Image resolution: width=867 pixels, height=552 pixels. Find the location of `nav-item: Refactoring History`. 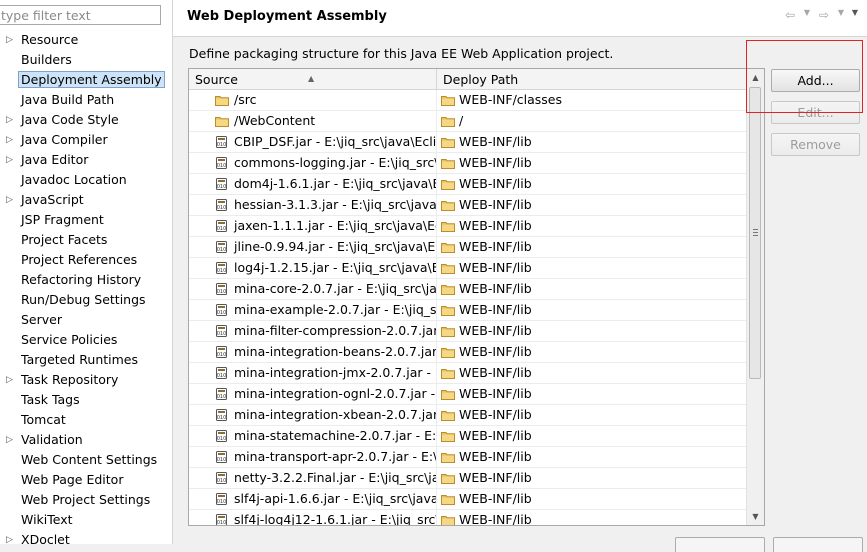

nav-item: Refactoring History is located at coordinates (86, 280).